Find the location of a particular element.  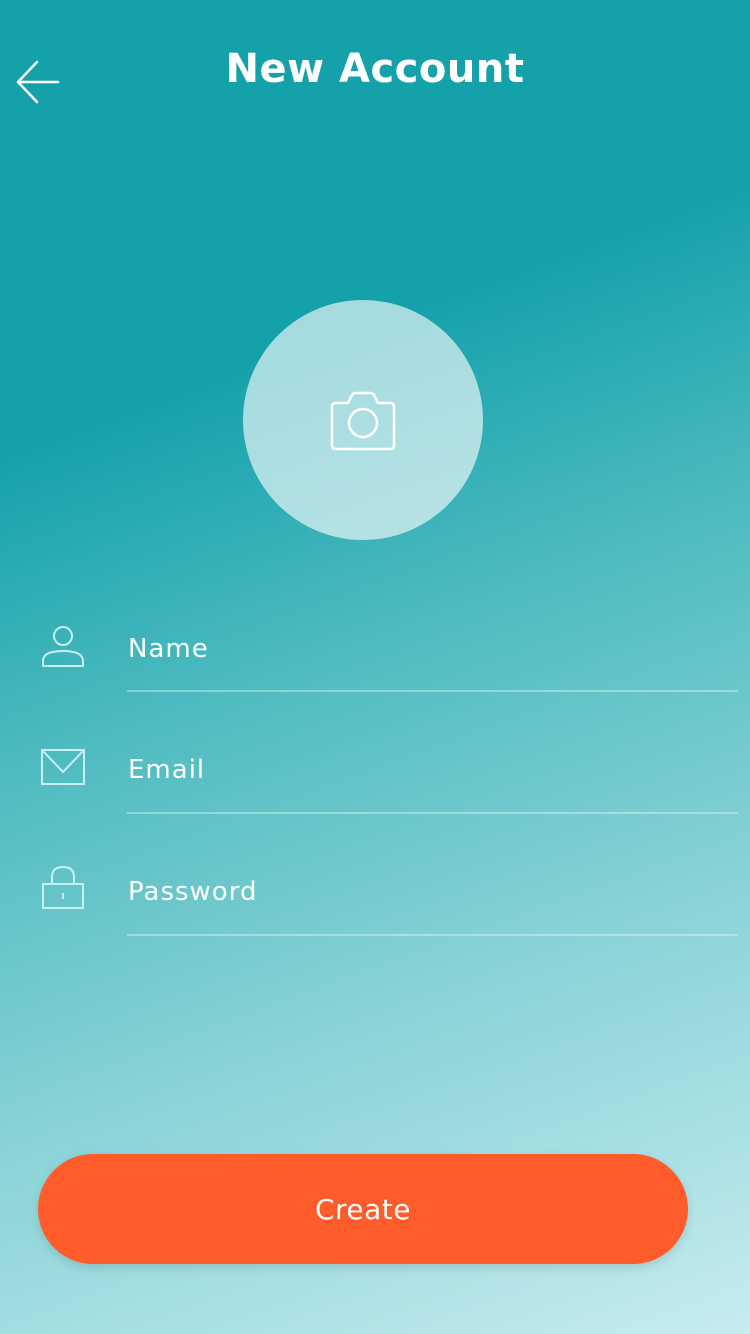

lock-icon is located at coordinates (63, 887).